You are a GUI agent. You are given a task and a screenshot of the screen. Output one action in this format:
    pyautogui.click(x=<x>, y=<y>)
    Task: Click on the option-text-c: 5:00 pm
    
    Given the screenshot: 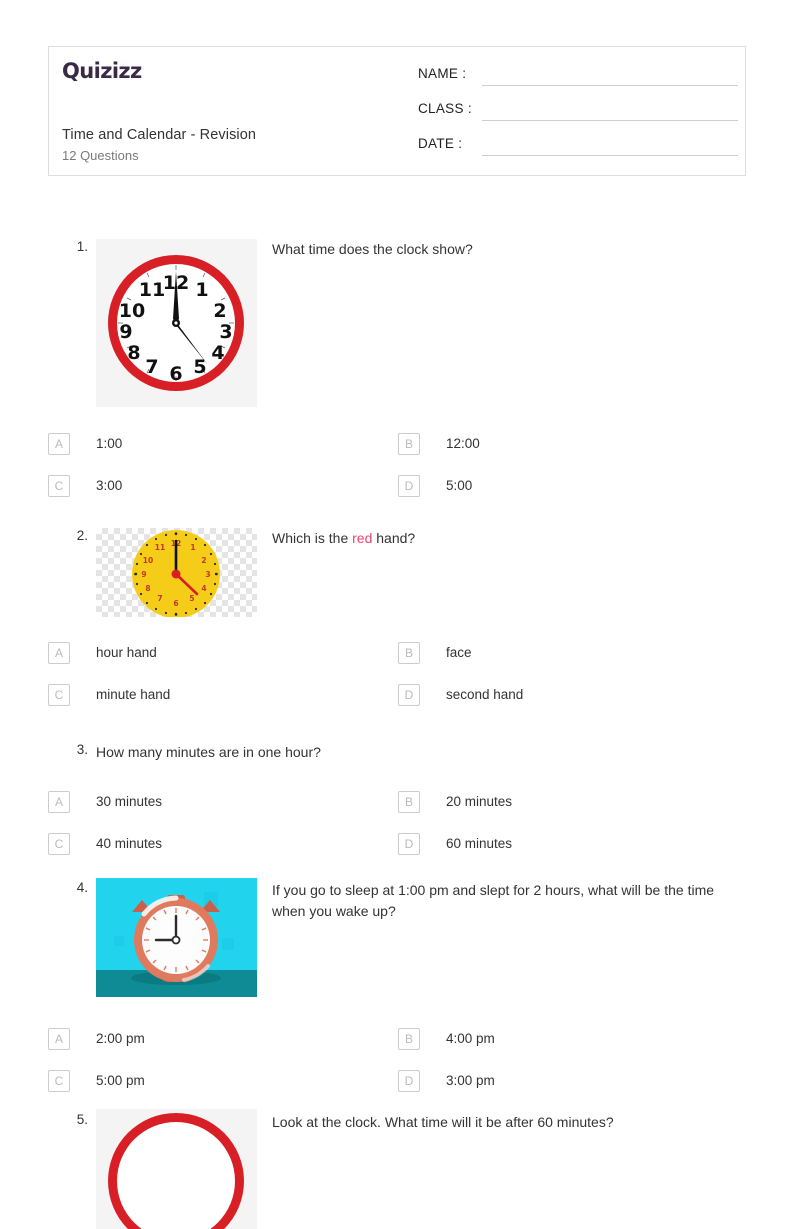 What is the action you would take?
    pyautogui.click(x=120, y=1080)
    